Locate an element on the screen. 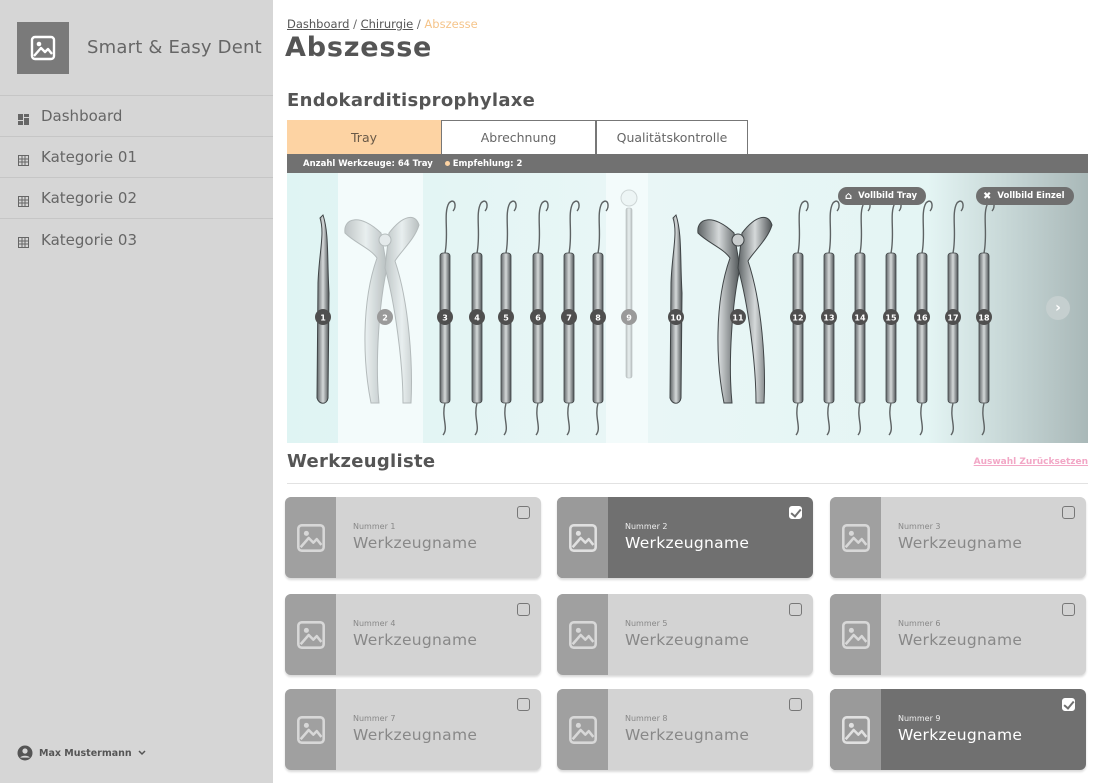 The height and width of the screenshot is (783, 1094). brand: Smart & Easy Dent is located at coordinates (136, 48).